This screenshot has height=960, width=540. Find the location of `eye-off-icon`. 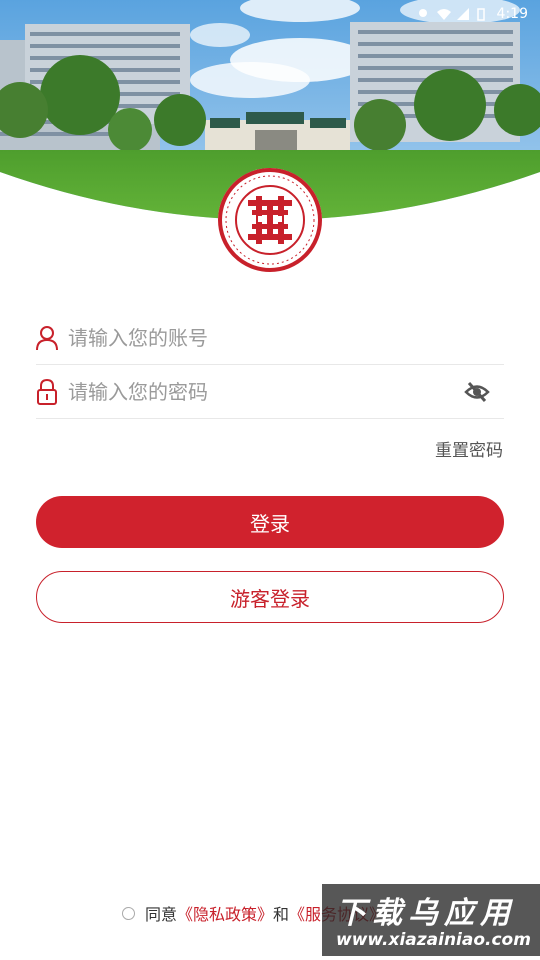

eye-off-icon is located at coordinates (477, 392).